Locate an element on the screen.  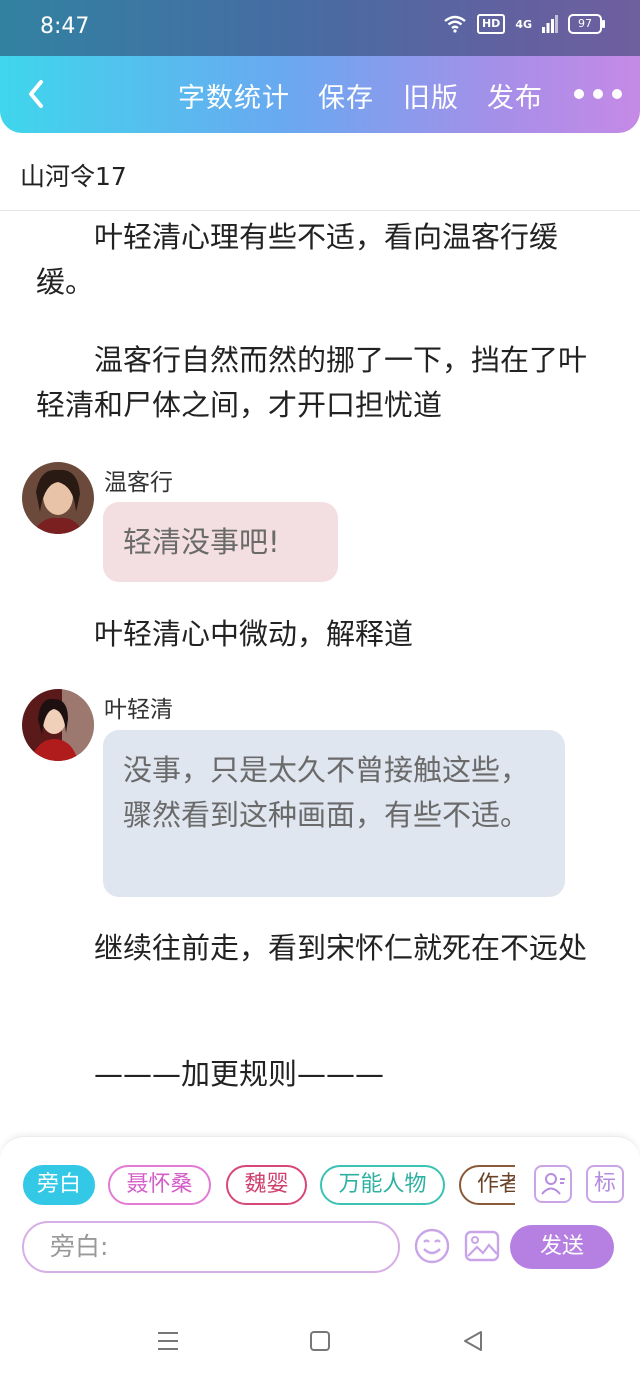
speaker-name: 温客行 is located at coordinates (138, 483).